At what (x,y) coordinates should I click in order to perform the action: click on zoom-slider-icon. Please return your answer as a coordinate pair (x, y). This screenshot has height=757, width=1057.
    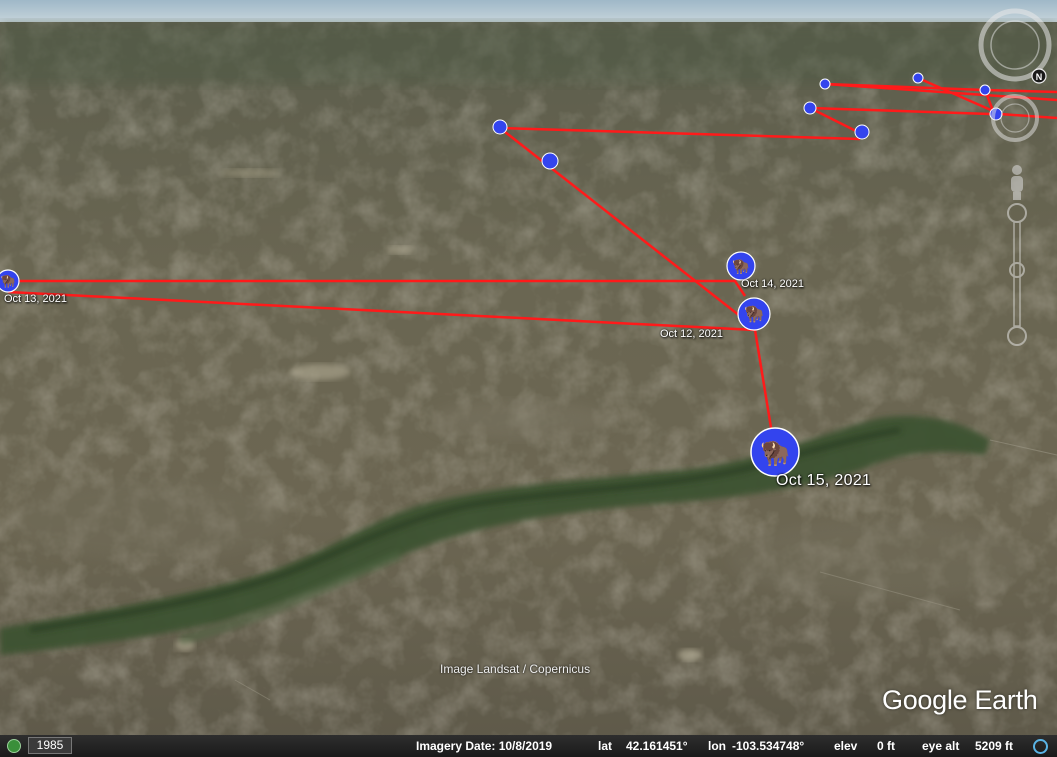
    Looking at the image, I should click on (1017, 274).